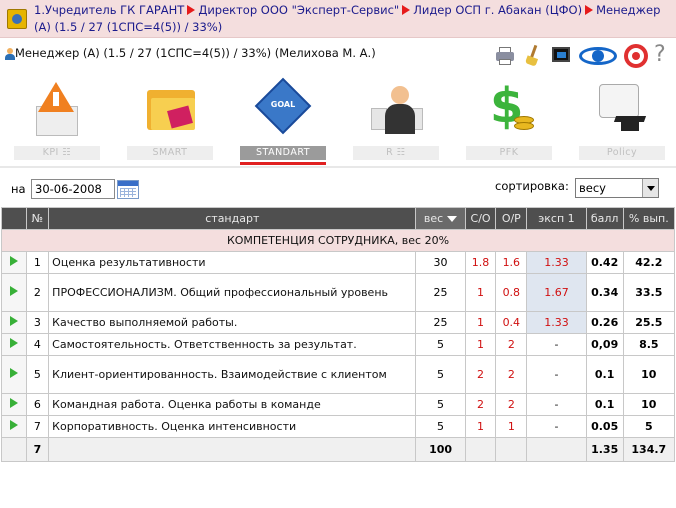 This screenshot has width=676, height=508. What do you see at coordinates (622, 108) in the screenshot?
I see `graduation-scroll-icon` at bounding box center [622, 108].